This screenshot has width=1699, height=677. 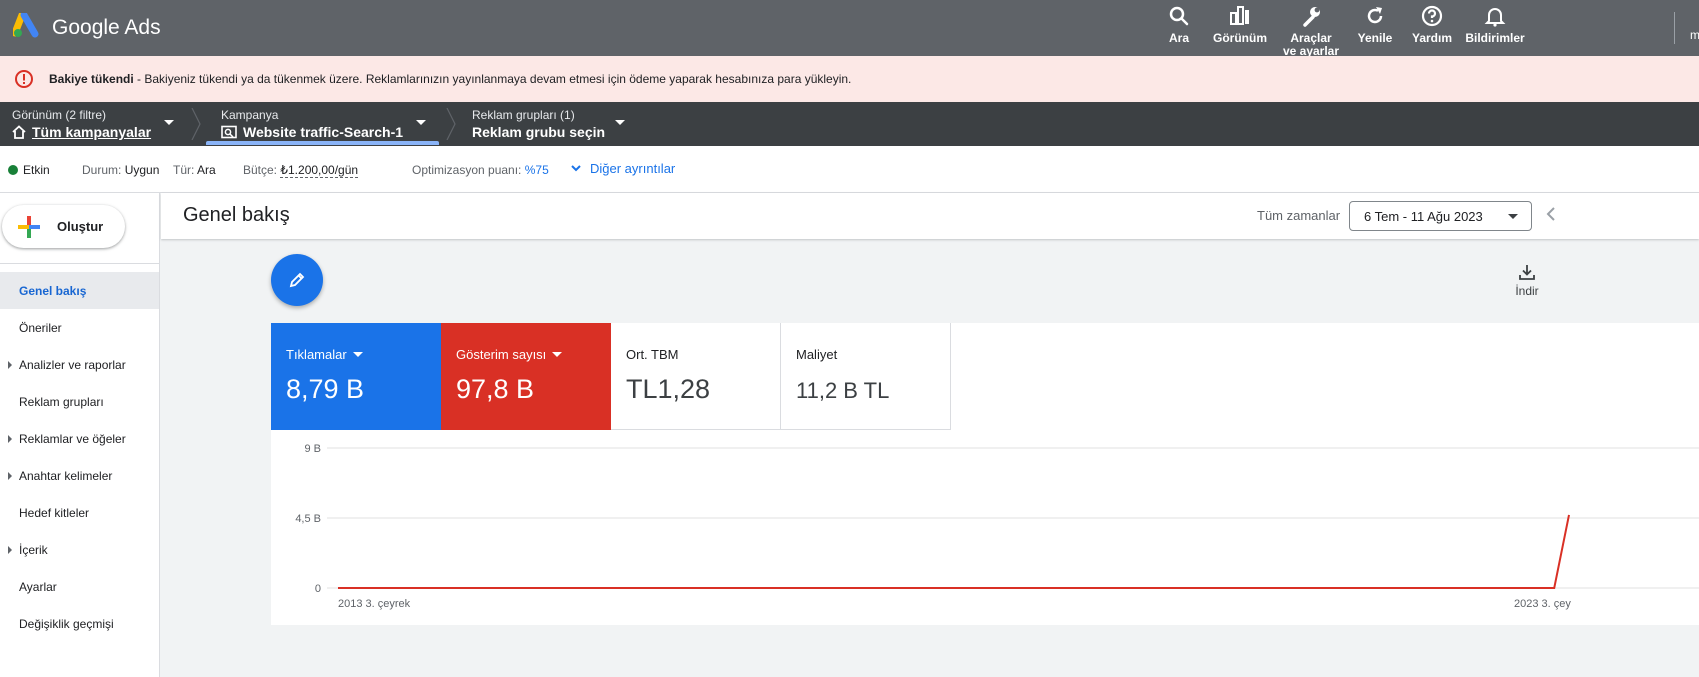 What do you see at coordinates (537, 170) in the screenshot?
I see `optimization-value: %75` at bounding box center [537, 170].